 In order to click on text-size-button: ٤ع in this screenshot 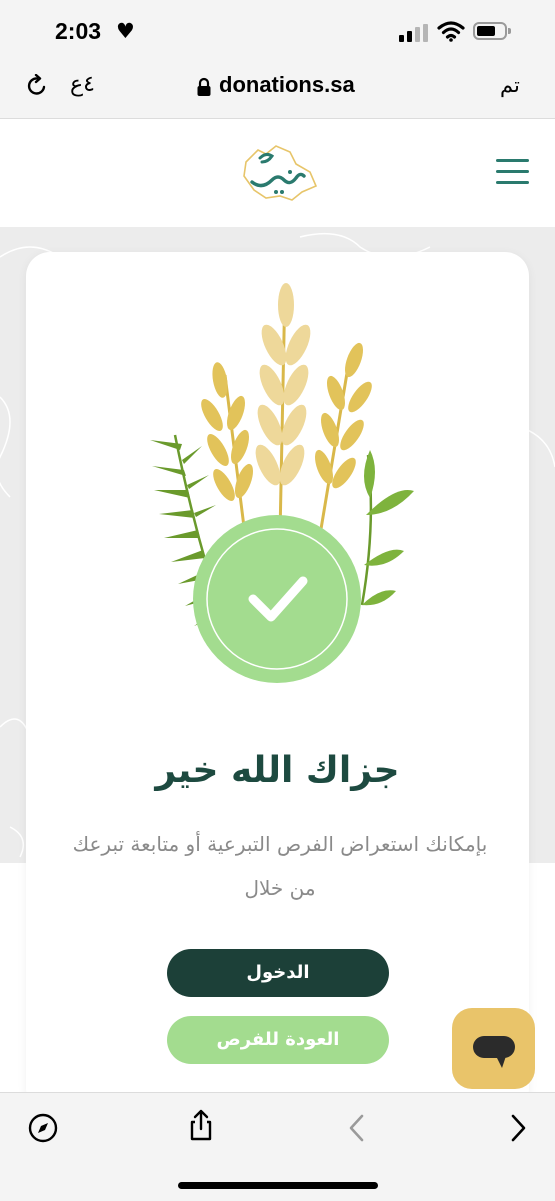, I will do `click(82, 84)`.